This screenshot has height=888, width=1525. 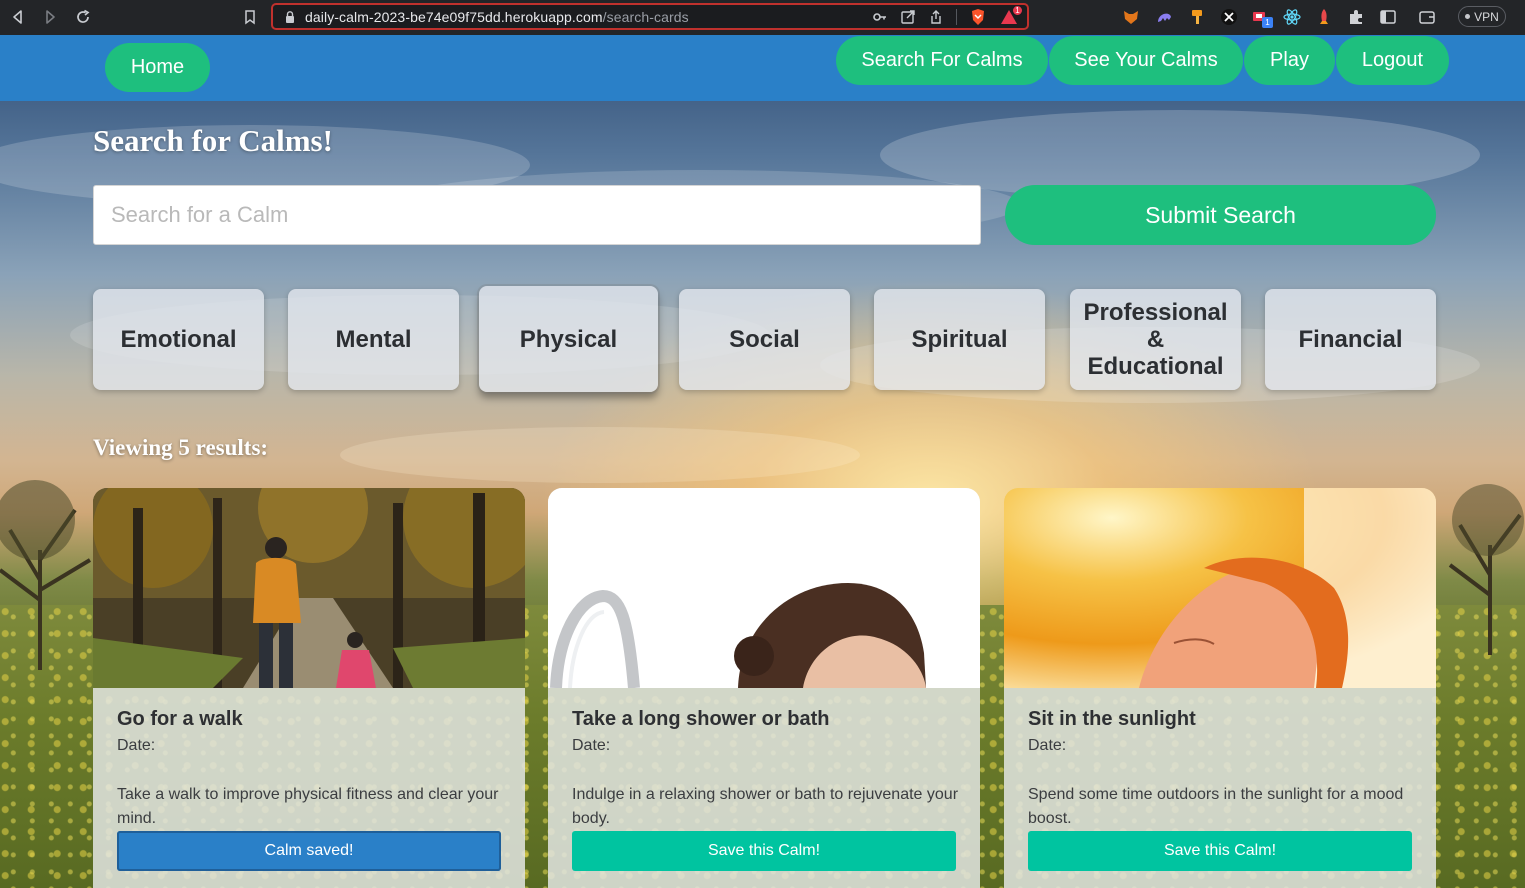 I want to click on nav-play-button: Play, so click(x=1289, y=60).